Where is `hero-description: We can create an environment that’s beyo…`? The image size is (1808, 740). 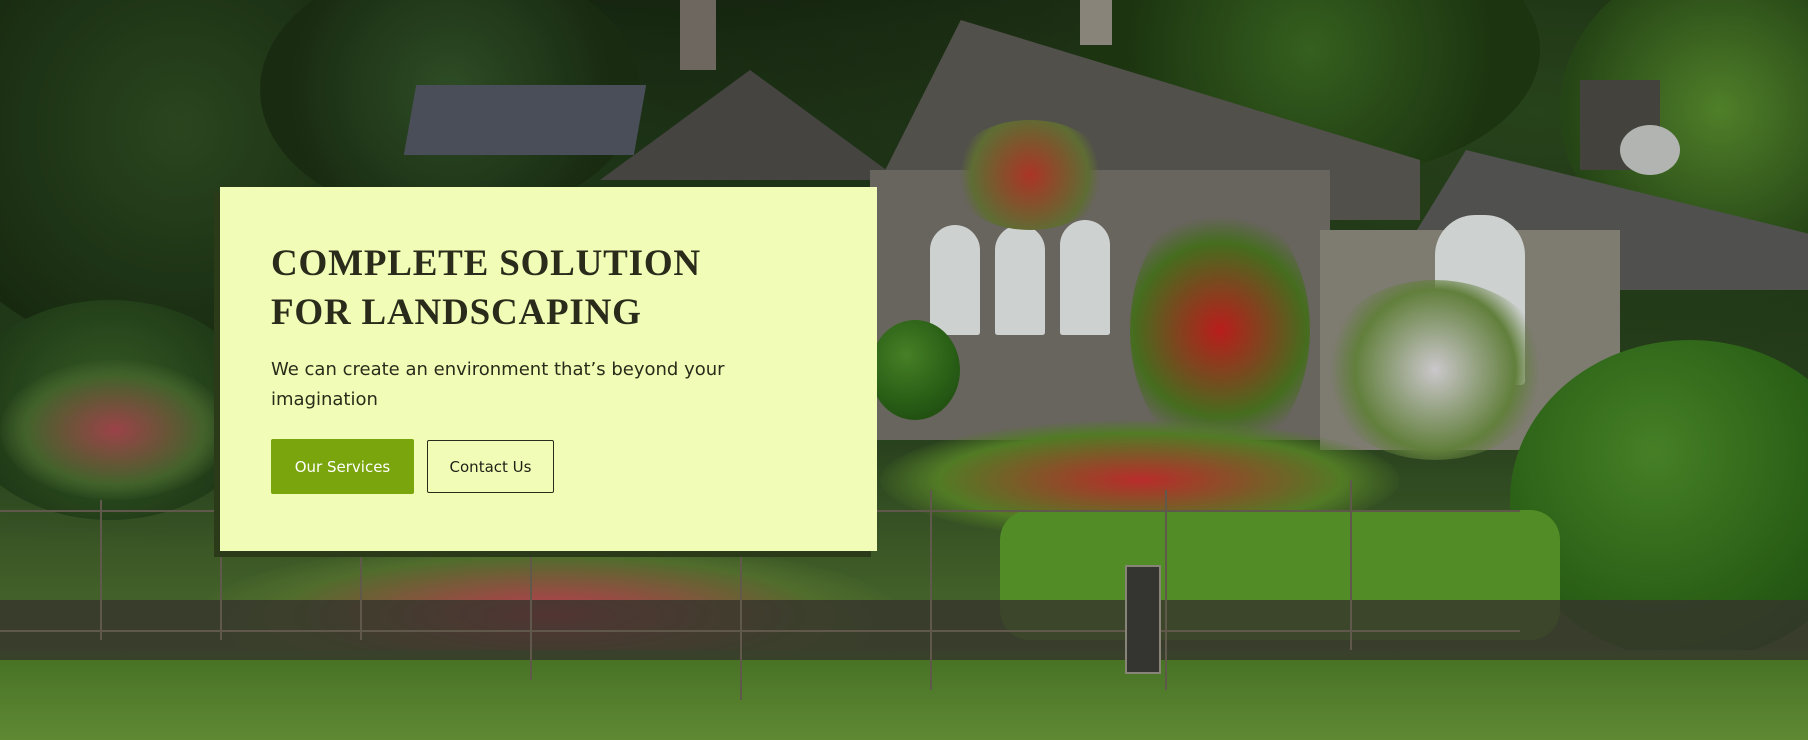
hero-description: We can create an environment that’s beyo… is located at coordinates (498, 384).